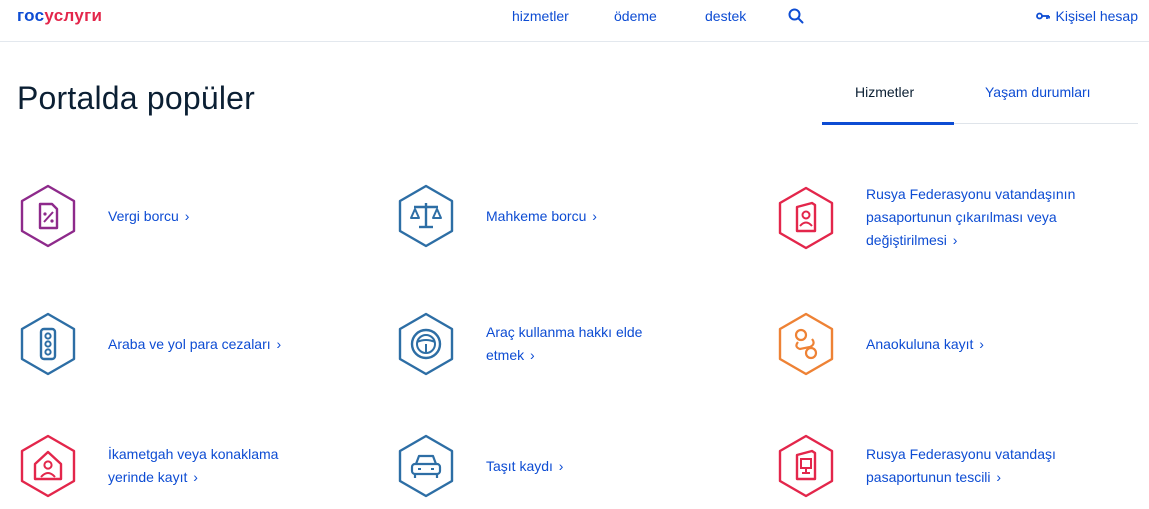 The image size is (1149, 509). Describe the element at coordinates (925, 343) in the screenshot. I see `service-label: Anaokuluna kayıt ›` at that location.